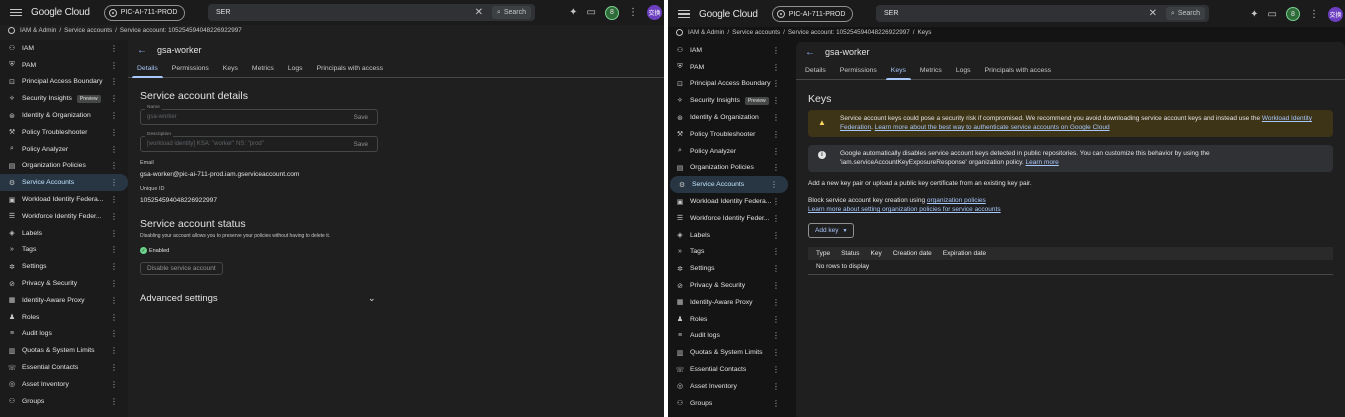 The height and width of the screenshot is (417, 1345). What do you see at coordinates (64, 48) in the screenshot?
I see `sidebar-item-iam: ⚇ IAM ⋮` at bounding box center [64, 48].